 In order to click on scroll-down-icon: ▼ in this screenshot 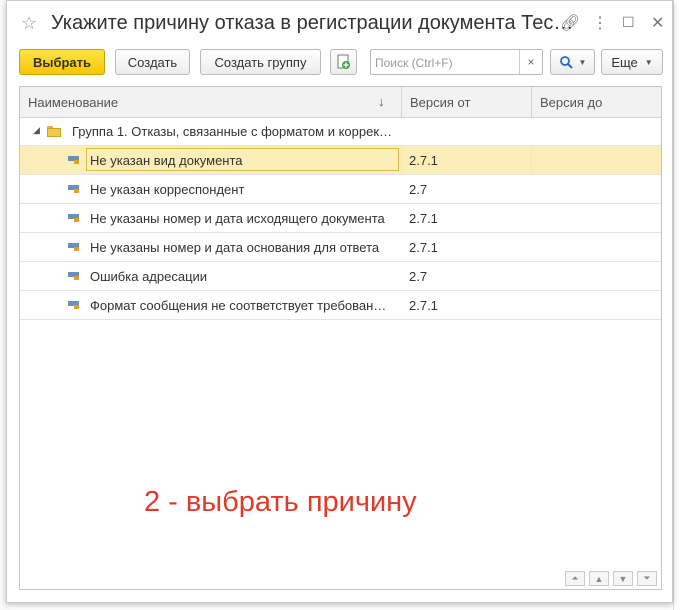, I will do `click(623, 578)`.